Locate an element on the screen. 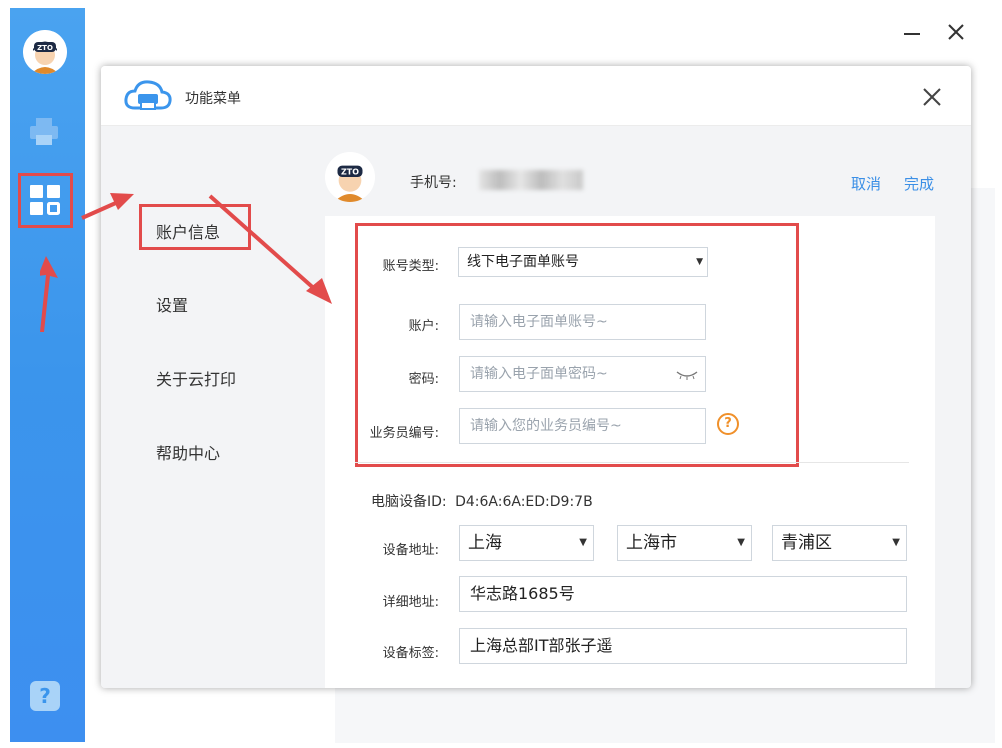 The width and height of the screenshot is (1002, 748). printer-icon is located at coordinates (44, 132).